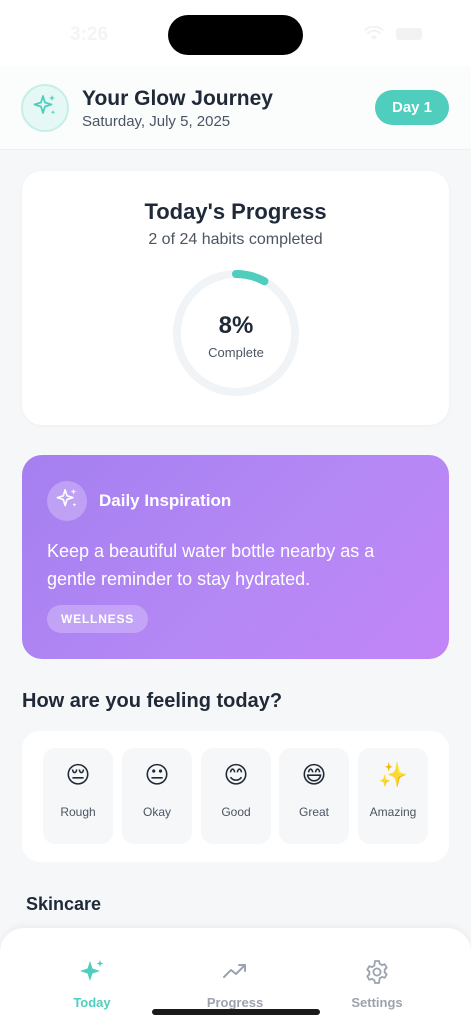  Describe the element at coordinates (98, 619) in the screenshot. I see `inspiration-tag: WELLNESS` at that location.